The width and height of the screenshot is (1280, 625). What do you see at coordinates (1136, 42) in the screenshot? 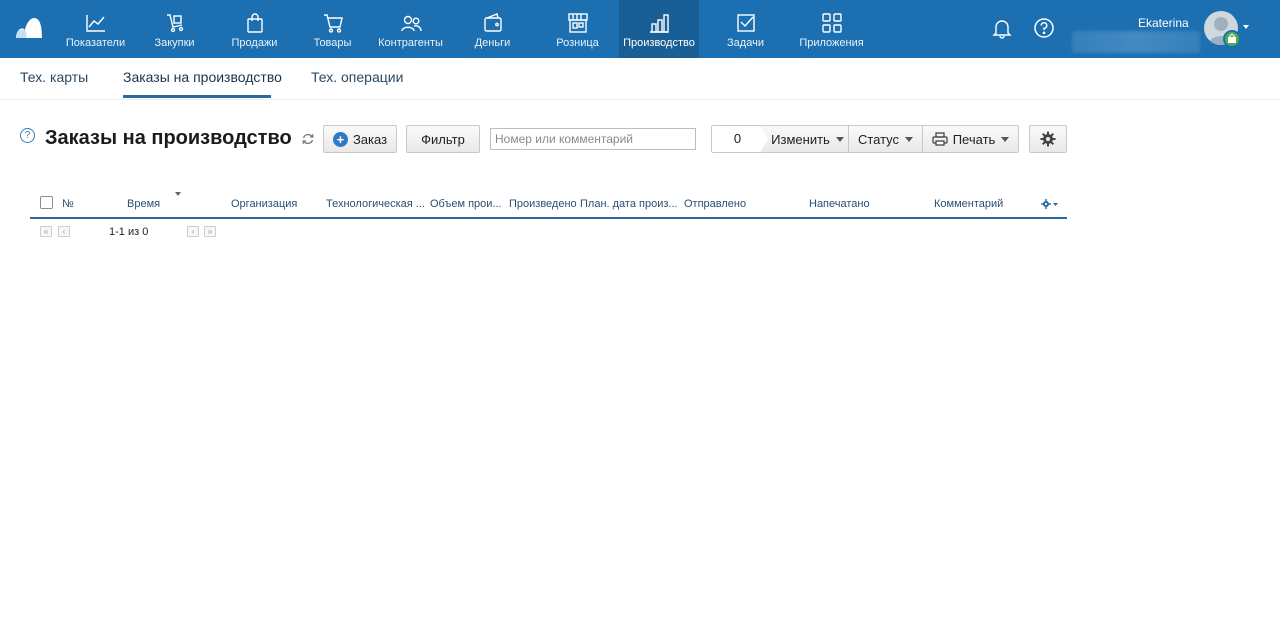
I see `user-account-blurred` at bounding box center [1136, 42].